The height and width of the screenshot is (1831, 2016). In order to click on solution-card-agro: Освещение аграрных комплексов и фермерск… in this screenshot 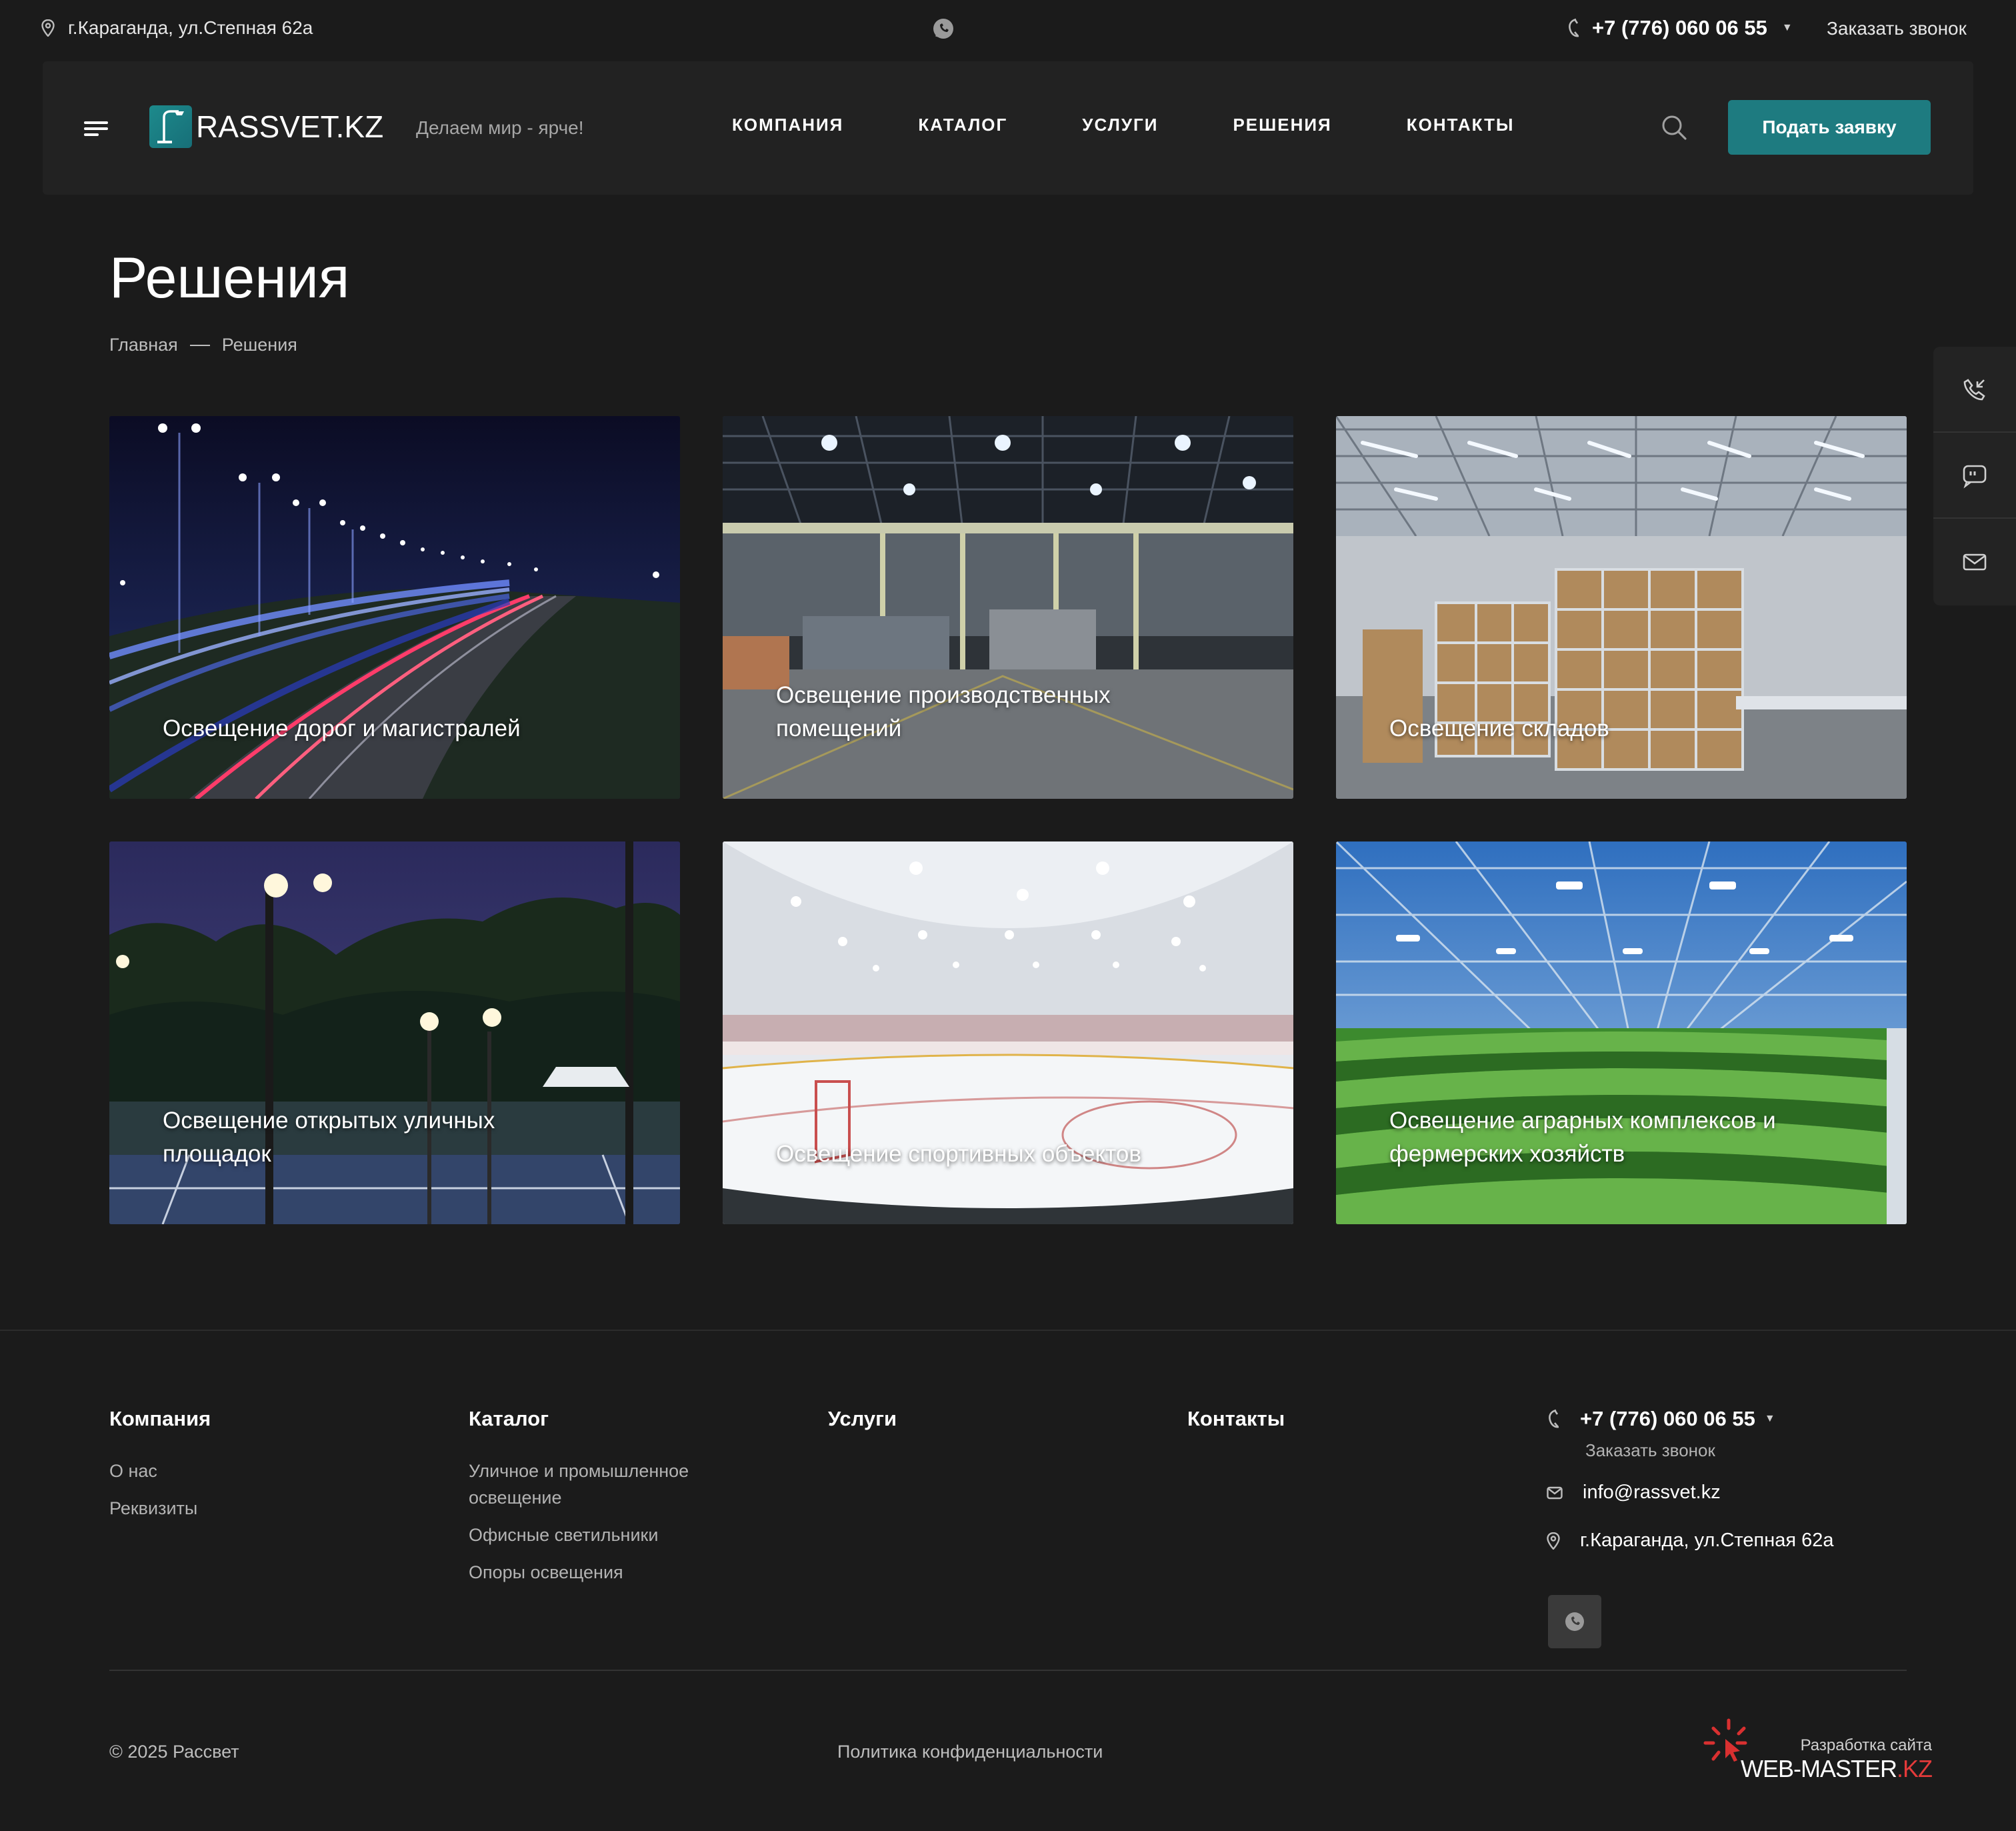, I will do `click(1621, 1032)`.